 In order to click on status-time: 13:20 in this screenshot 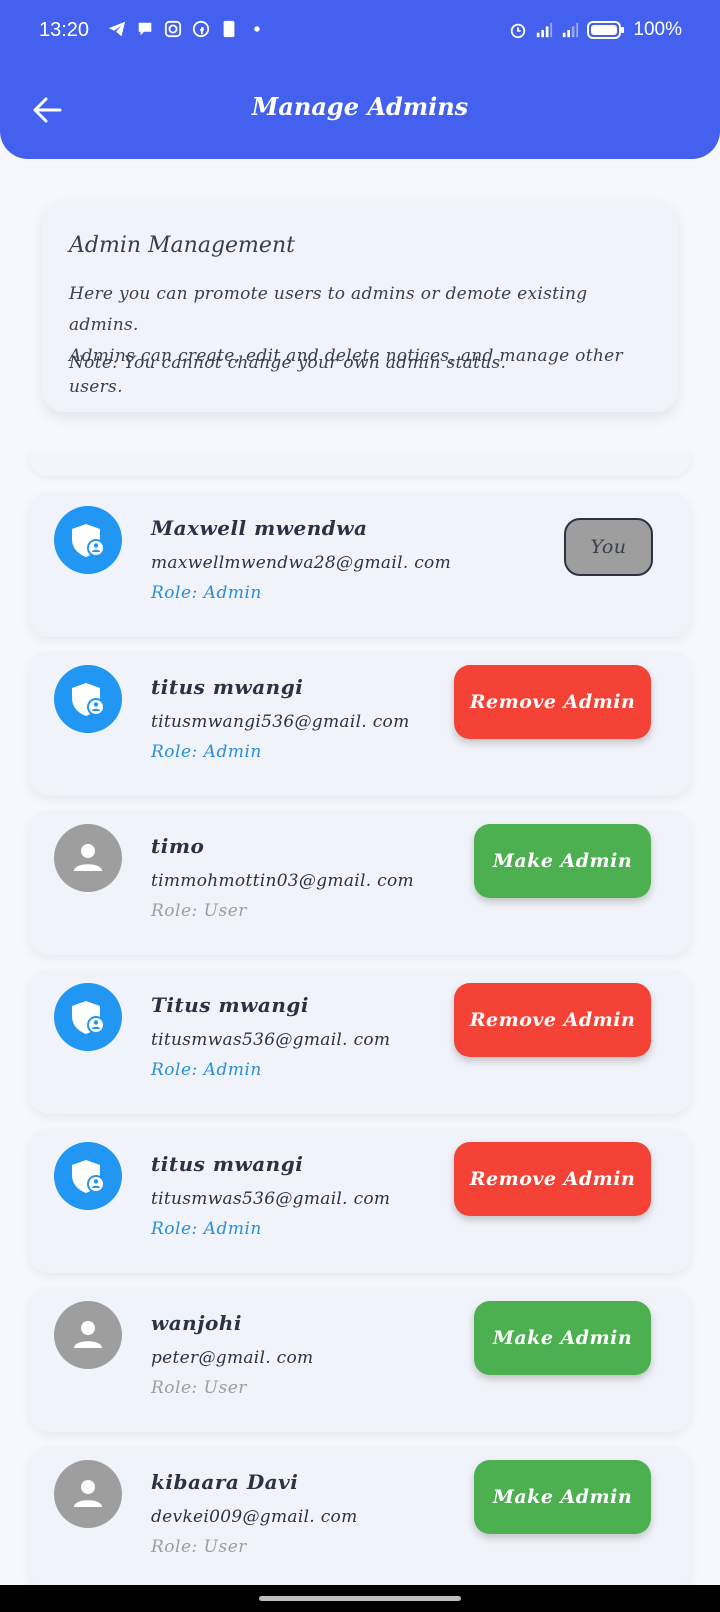, I will do `click(64, 30)`.